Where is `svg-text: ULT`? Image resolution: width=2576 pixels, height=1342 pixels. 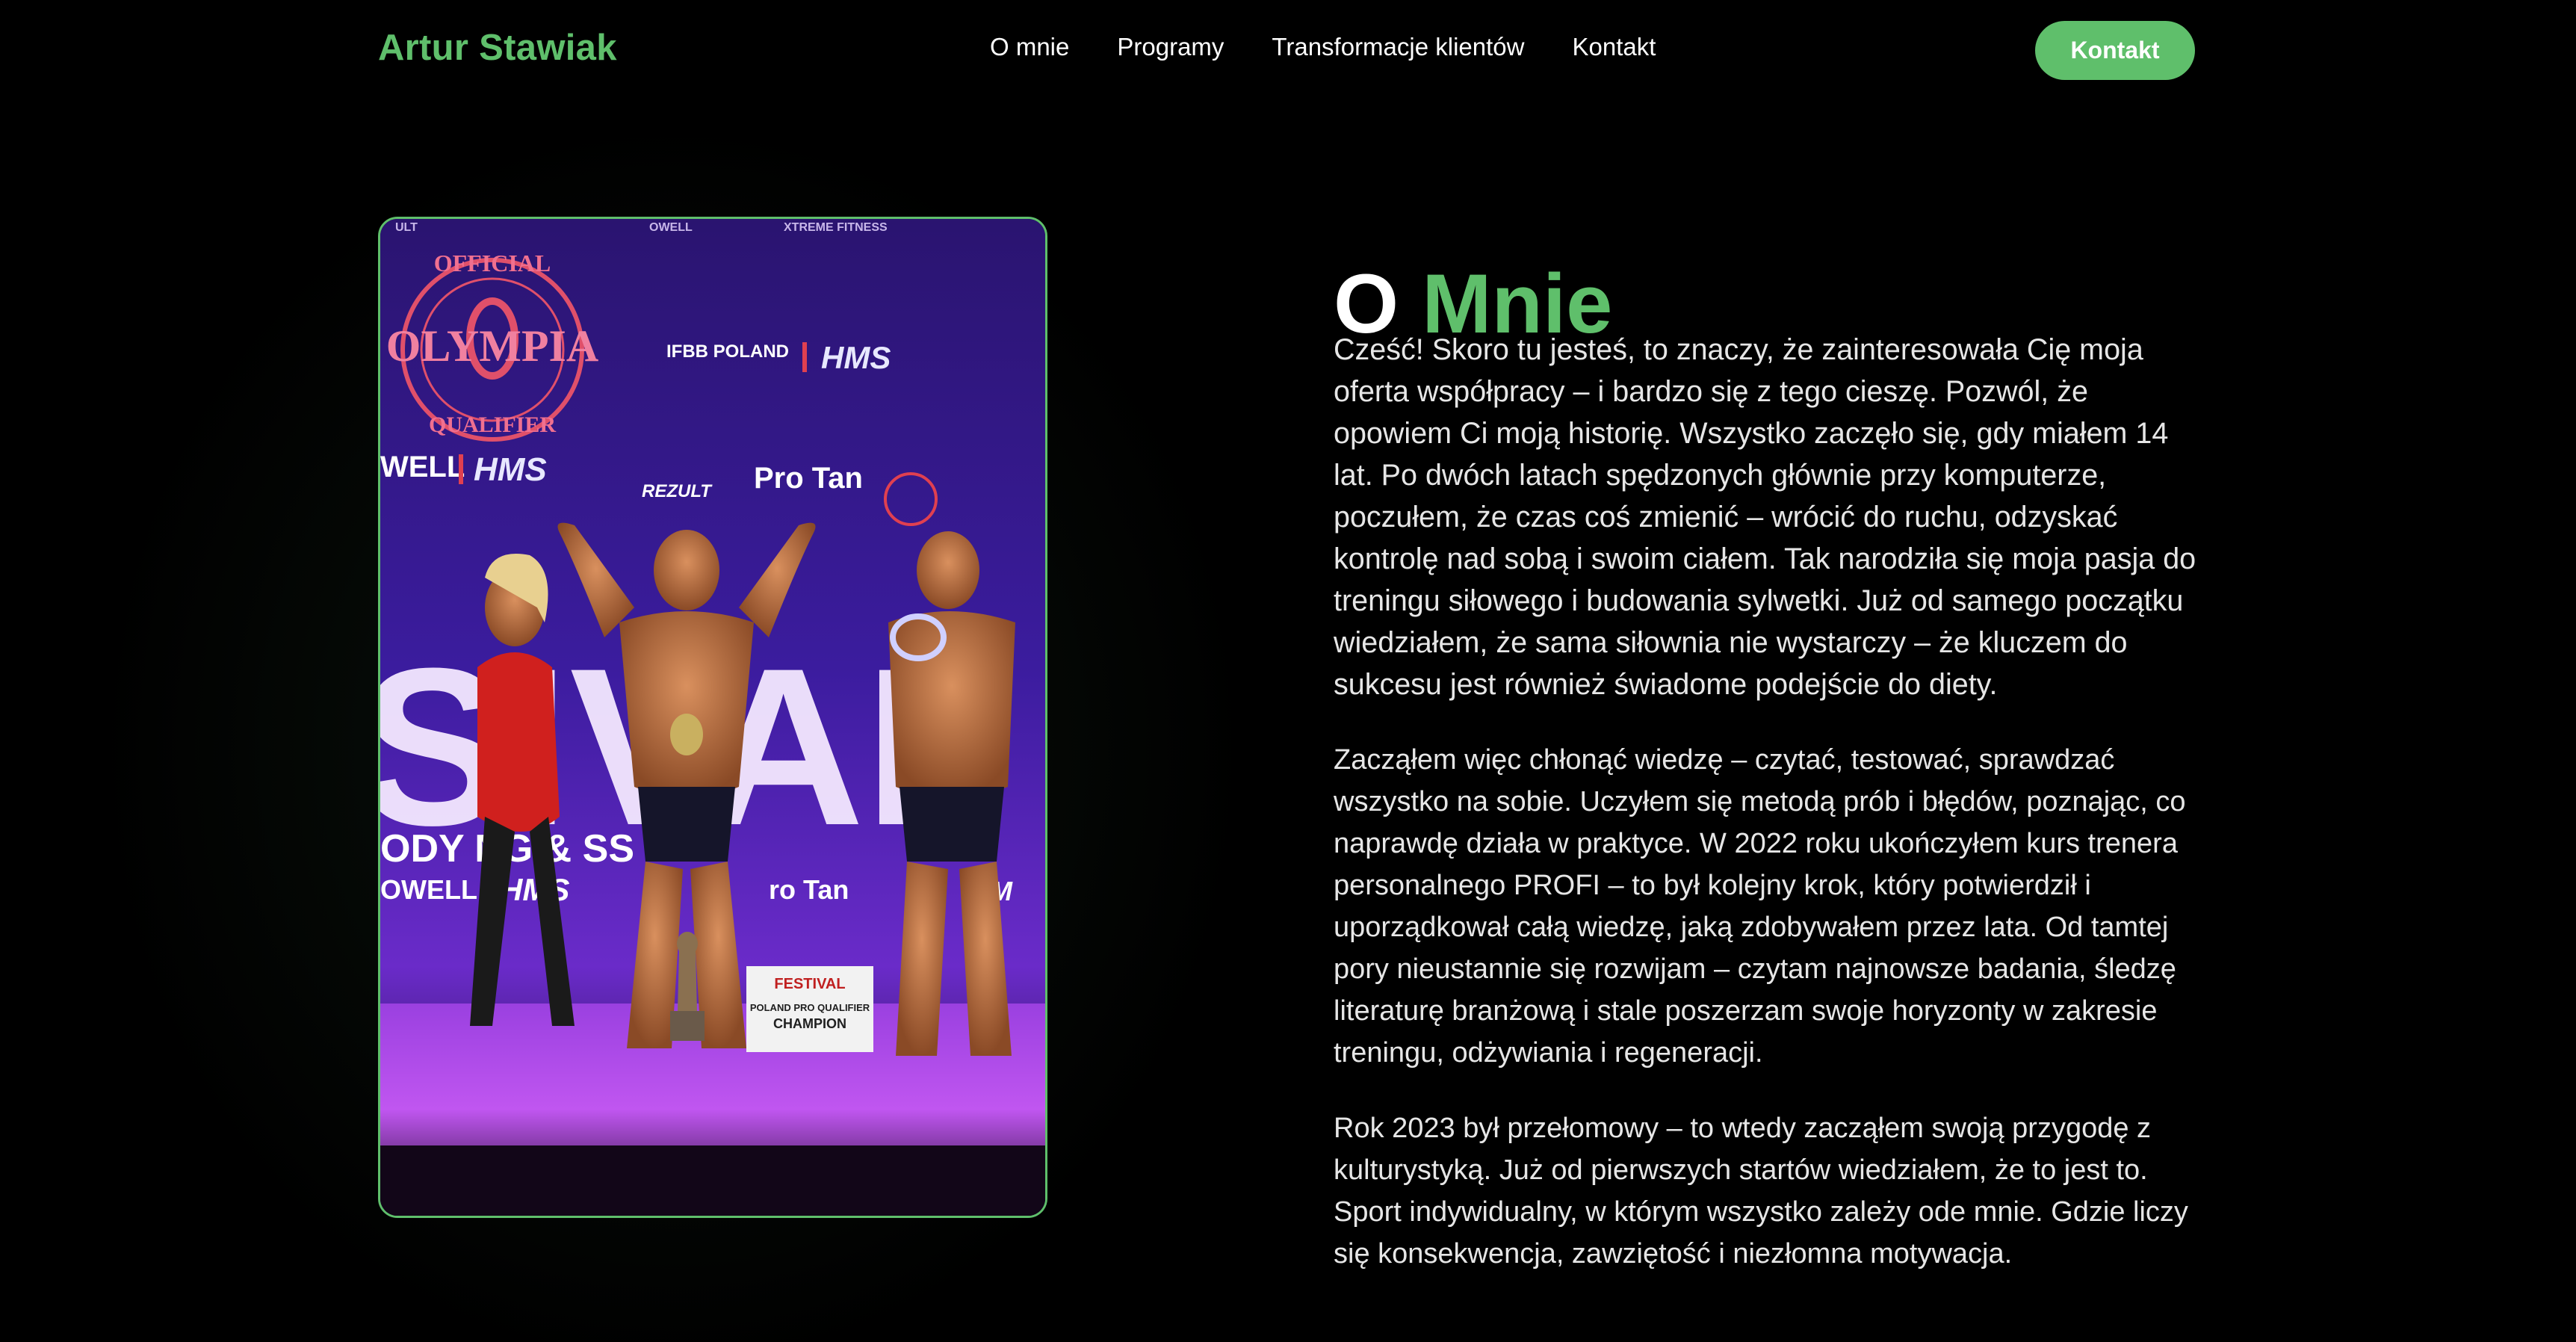 svg-text: ULT is located at coordinates (406, 228).